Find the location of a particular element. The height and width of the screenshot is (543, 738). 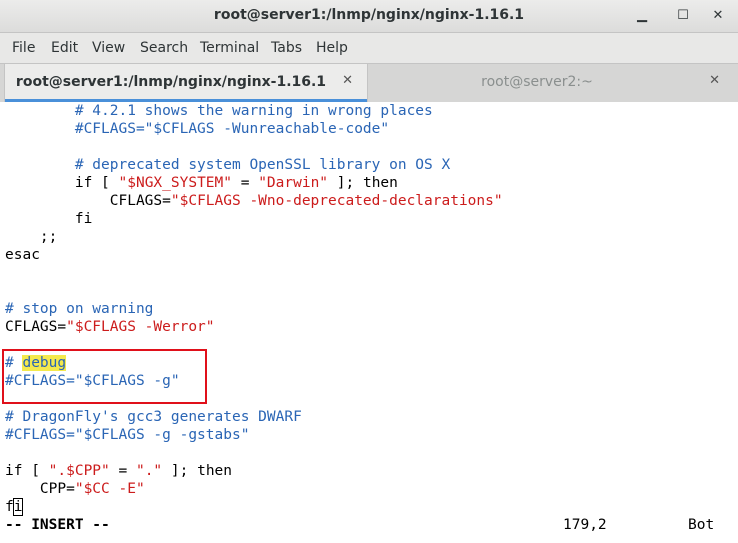

code-token: ;; is located at coordinates (31, 237).